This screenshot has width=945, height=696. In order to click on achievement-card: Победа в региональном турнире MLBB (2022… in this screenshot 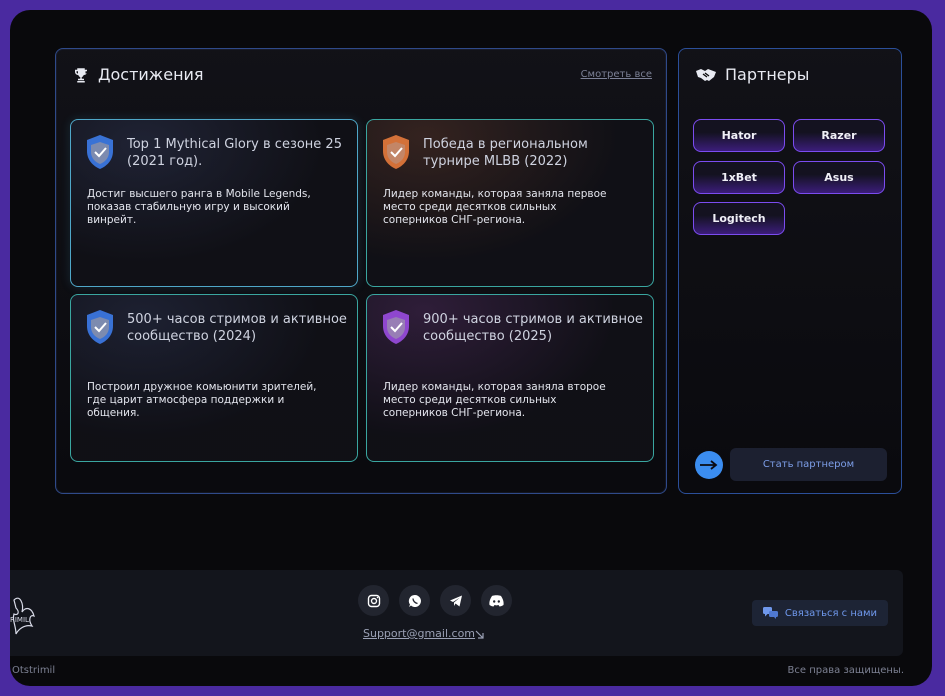, I will do `click(510, 203)`.